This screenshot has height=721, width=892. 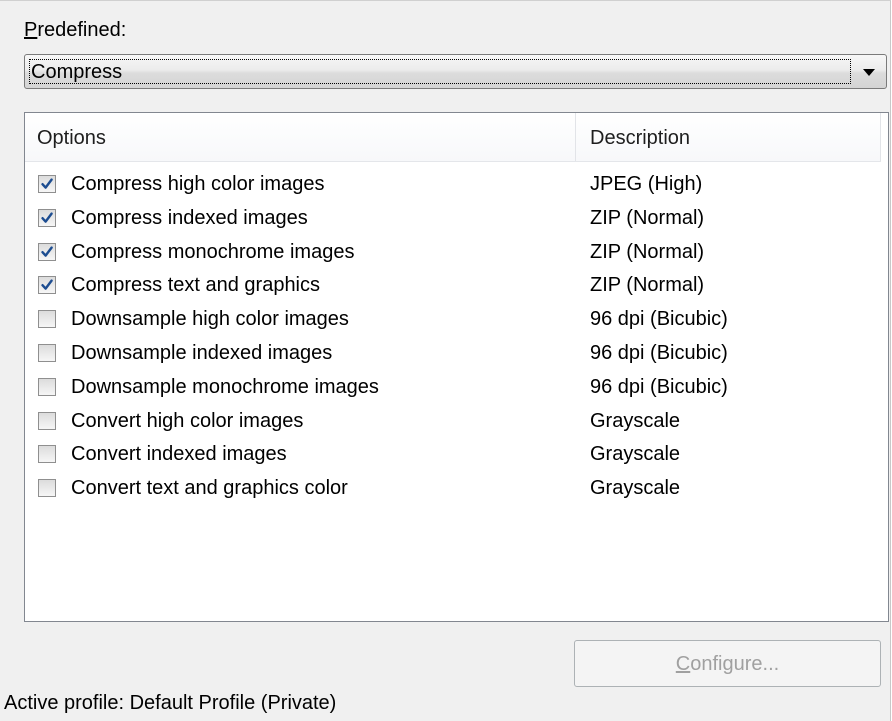 What do you see at coordinates (225, 386) in the screenshot?
I see `option-label: Downsample monochrome images` at bounding box center [225, 386].